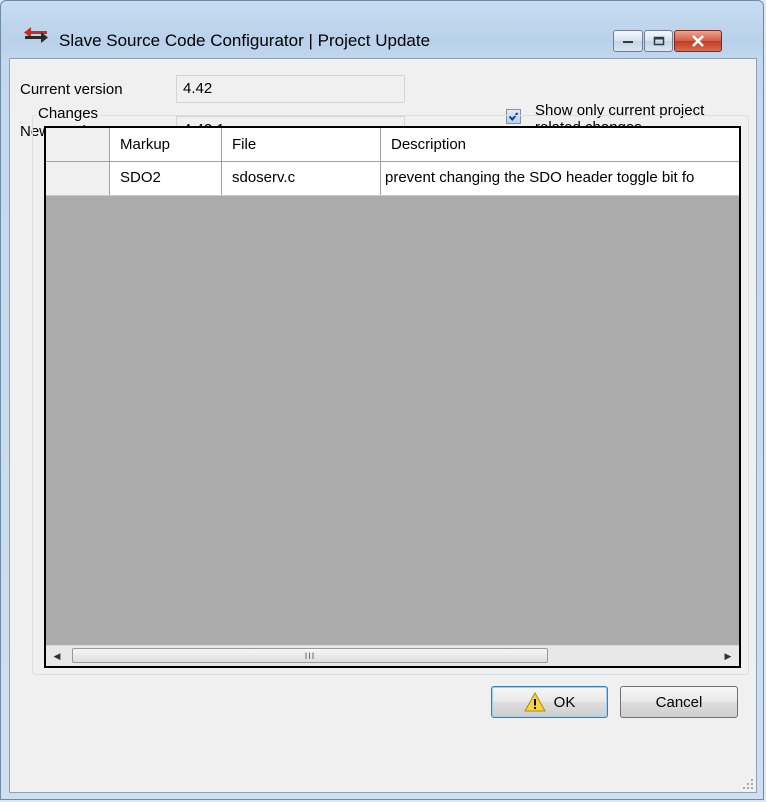 This screenshot has height=802, width=766. What do you see at coordinates (68, 113) in the screenshot?
I see `changes-group-title: Changes` at bounding box center [68, 113].